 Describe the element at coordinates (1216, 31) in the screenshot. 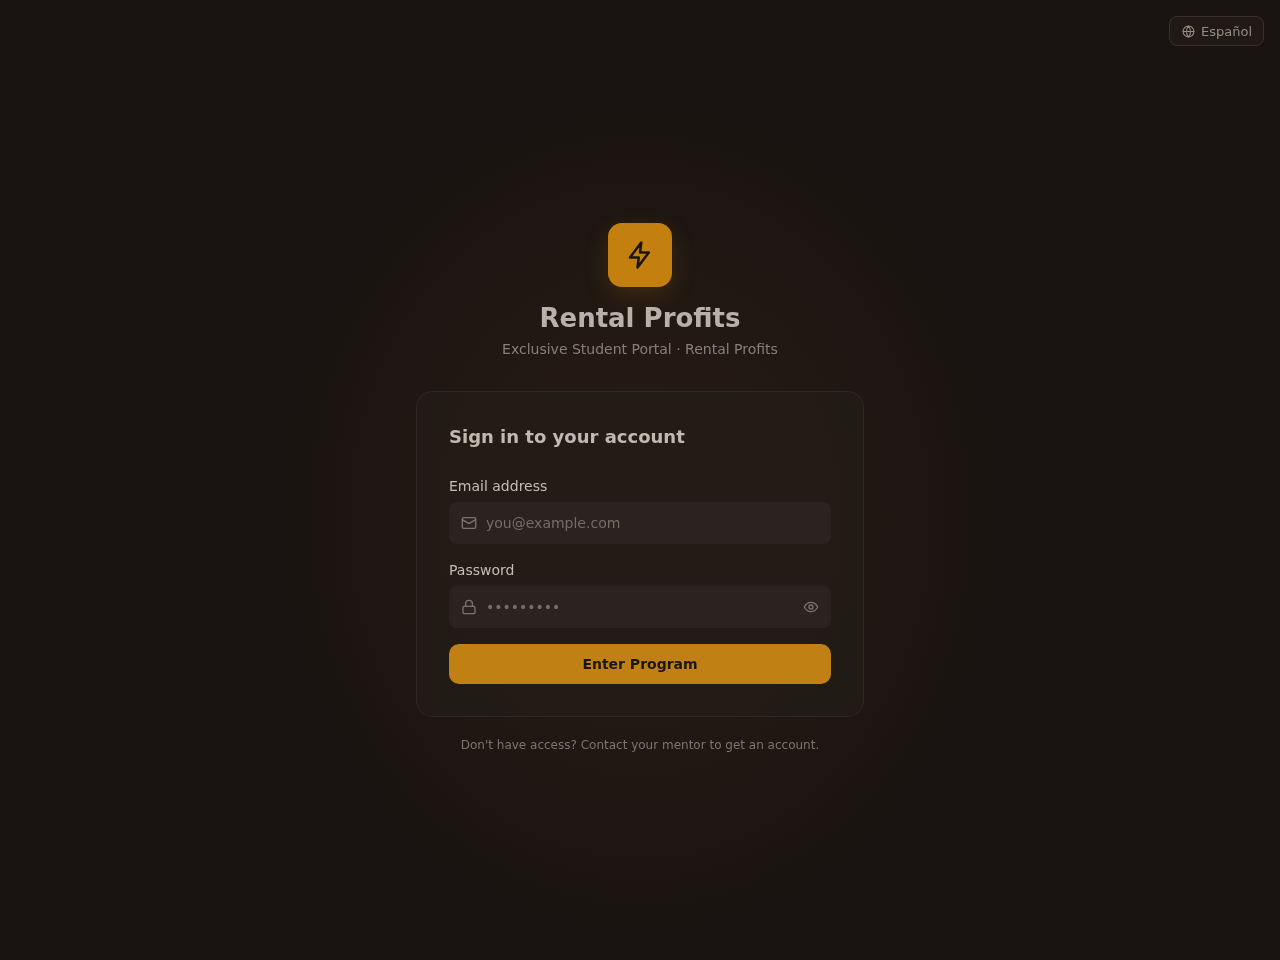

I see `language-button: Español` at that location.